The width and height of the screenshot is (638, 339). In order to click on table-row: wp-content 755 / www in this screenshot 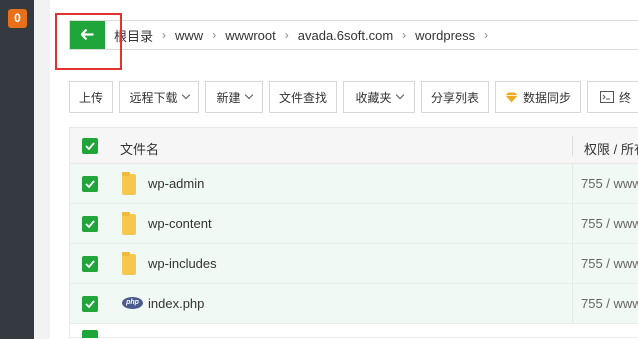, I will do `click(353, 224)`.